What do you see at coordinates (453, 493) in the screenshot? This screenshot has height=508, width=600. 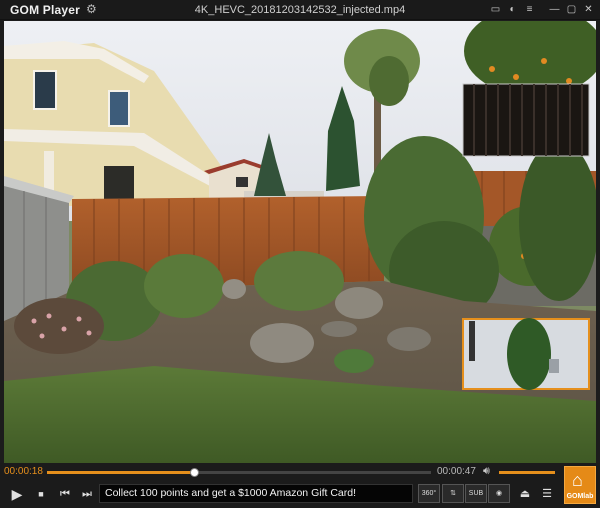 I see `equalizer-button: ⇅` at bounding box center [453, 493].